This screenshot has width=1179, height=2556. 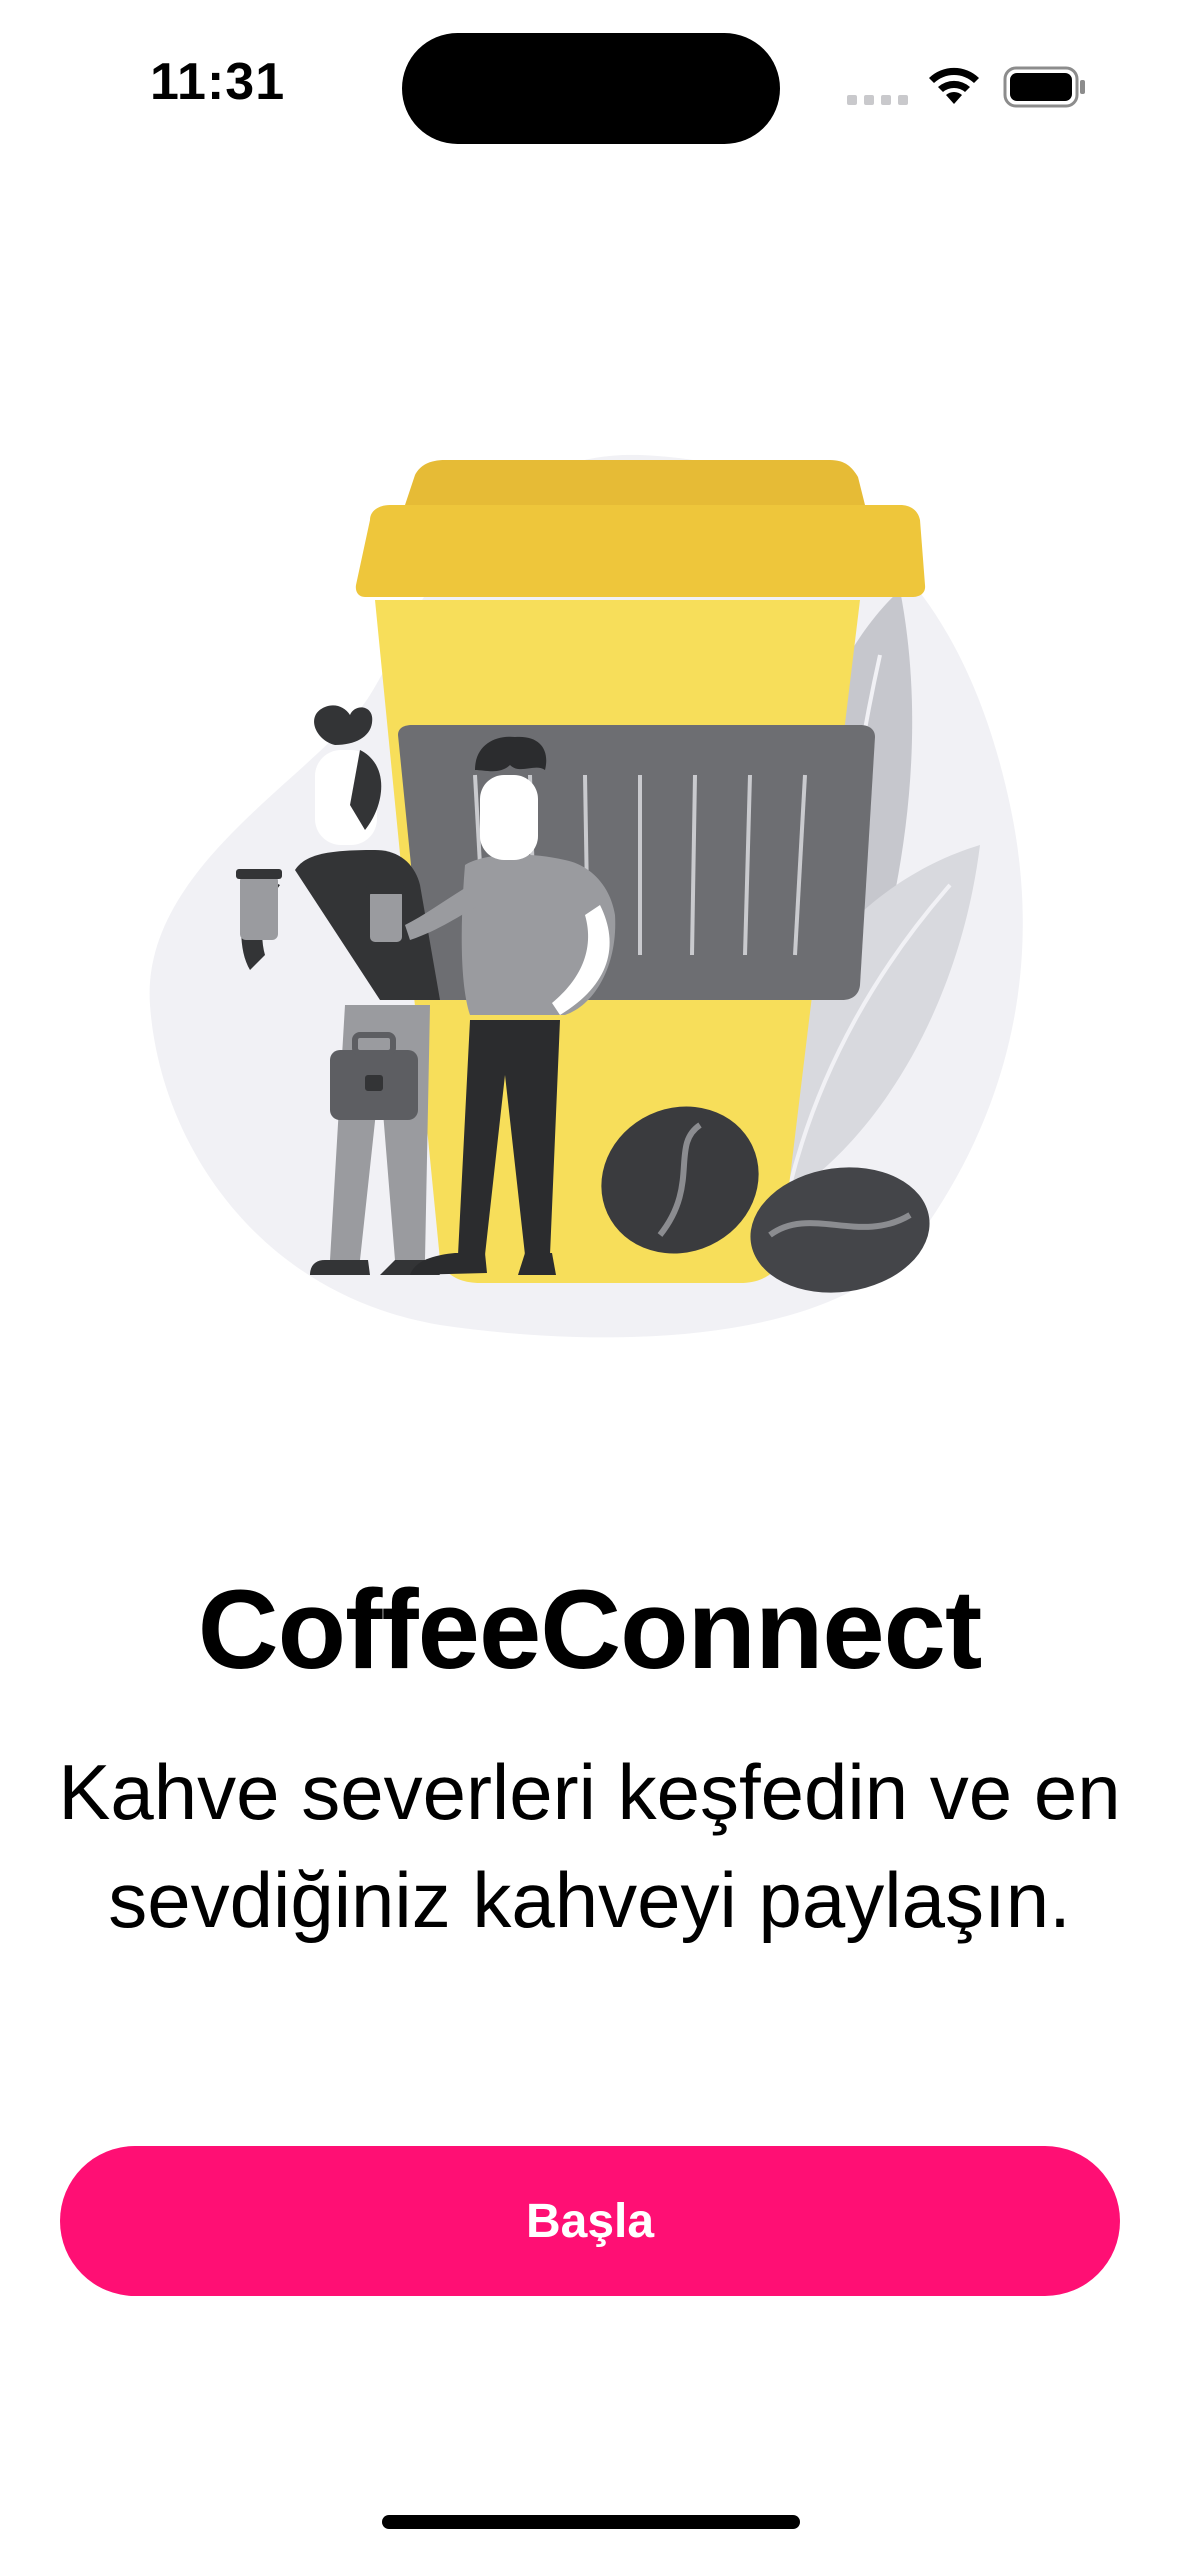 I want to click on wifi-icon, so click(x=954, y=85).